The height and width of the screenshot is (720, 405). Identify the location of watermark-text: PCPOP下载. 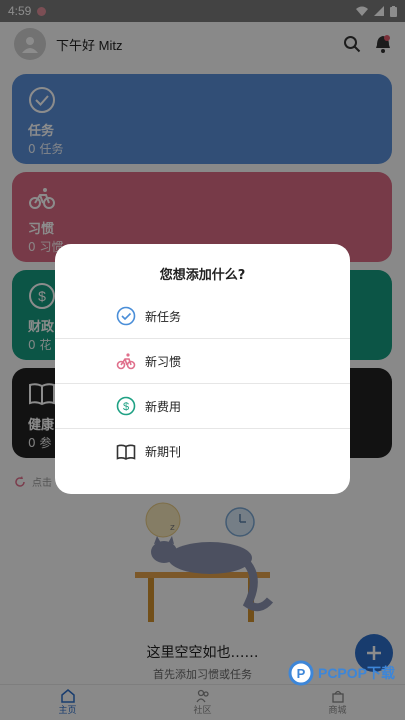
(356, 673).